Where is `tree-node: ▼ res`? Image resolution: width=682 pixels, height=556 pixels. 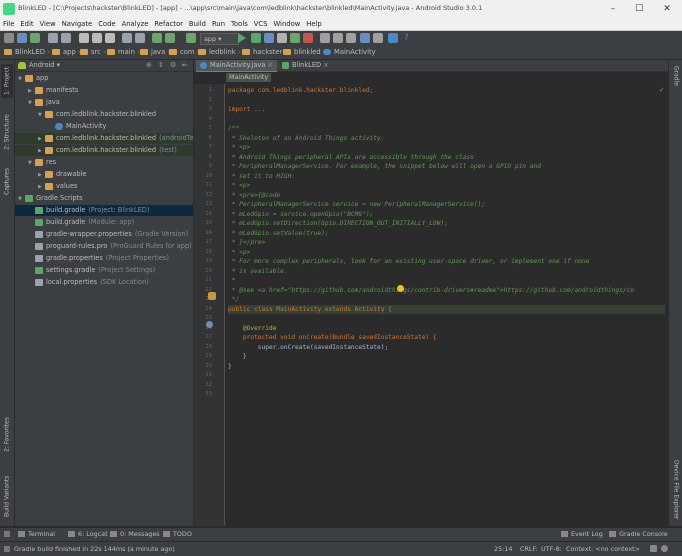
tree-node: ▼ res is located at coordinates (104, 162).